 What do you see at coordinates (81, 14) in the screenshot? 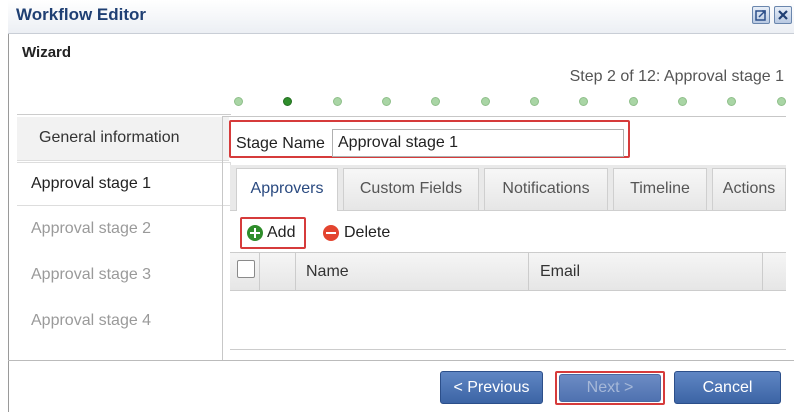
I see `window-title: Workflow Editor` at bounding box center [81, 14].